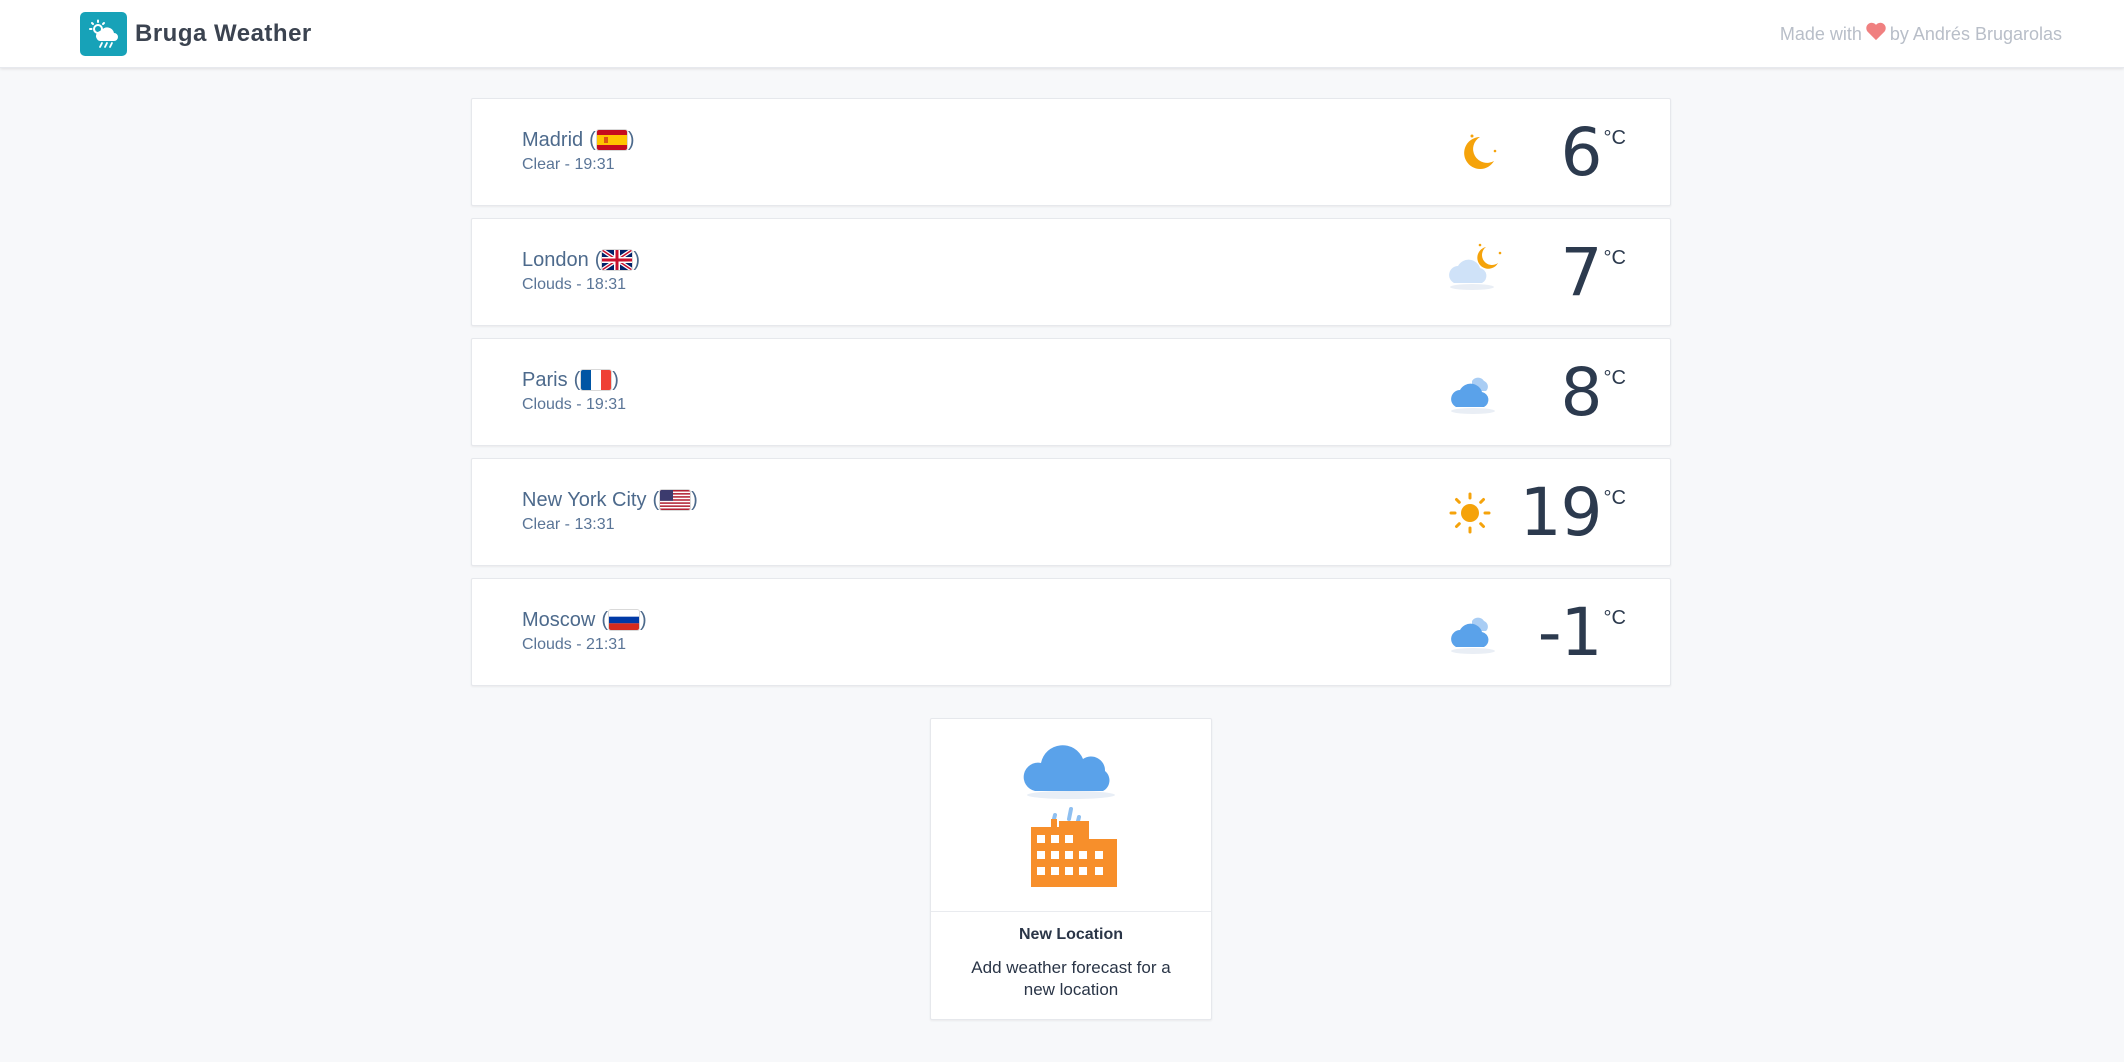 Image resolution: width=2124 pixels, height=1062 pixels. I want to click on location-subtitle: Clouds - 21:31, so click(574, 644).